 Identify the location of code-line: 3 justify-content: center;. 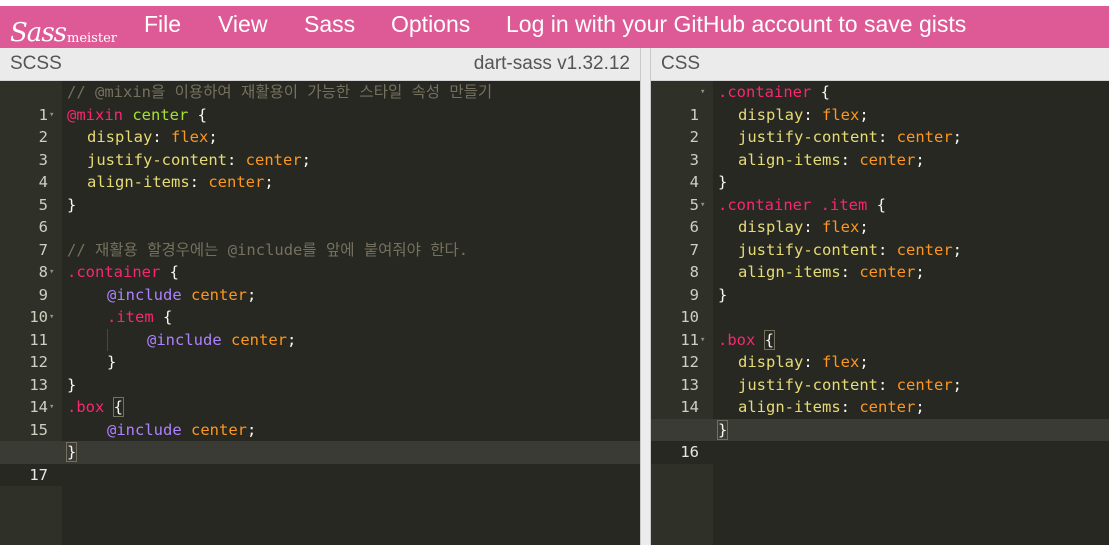
(880, 147).